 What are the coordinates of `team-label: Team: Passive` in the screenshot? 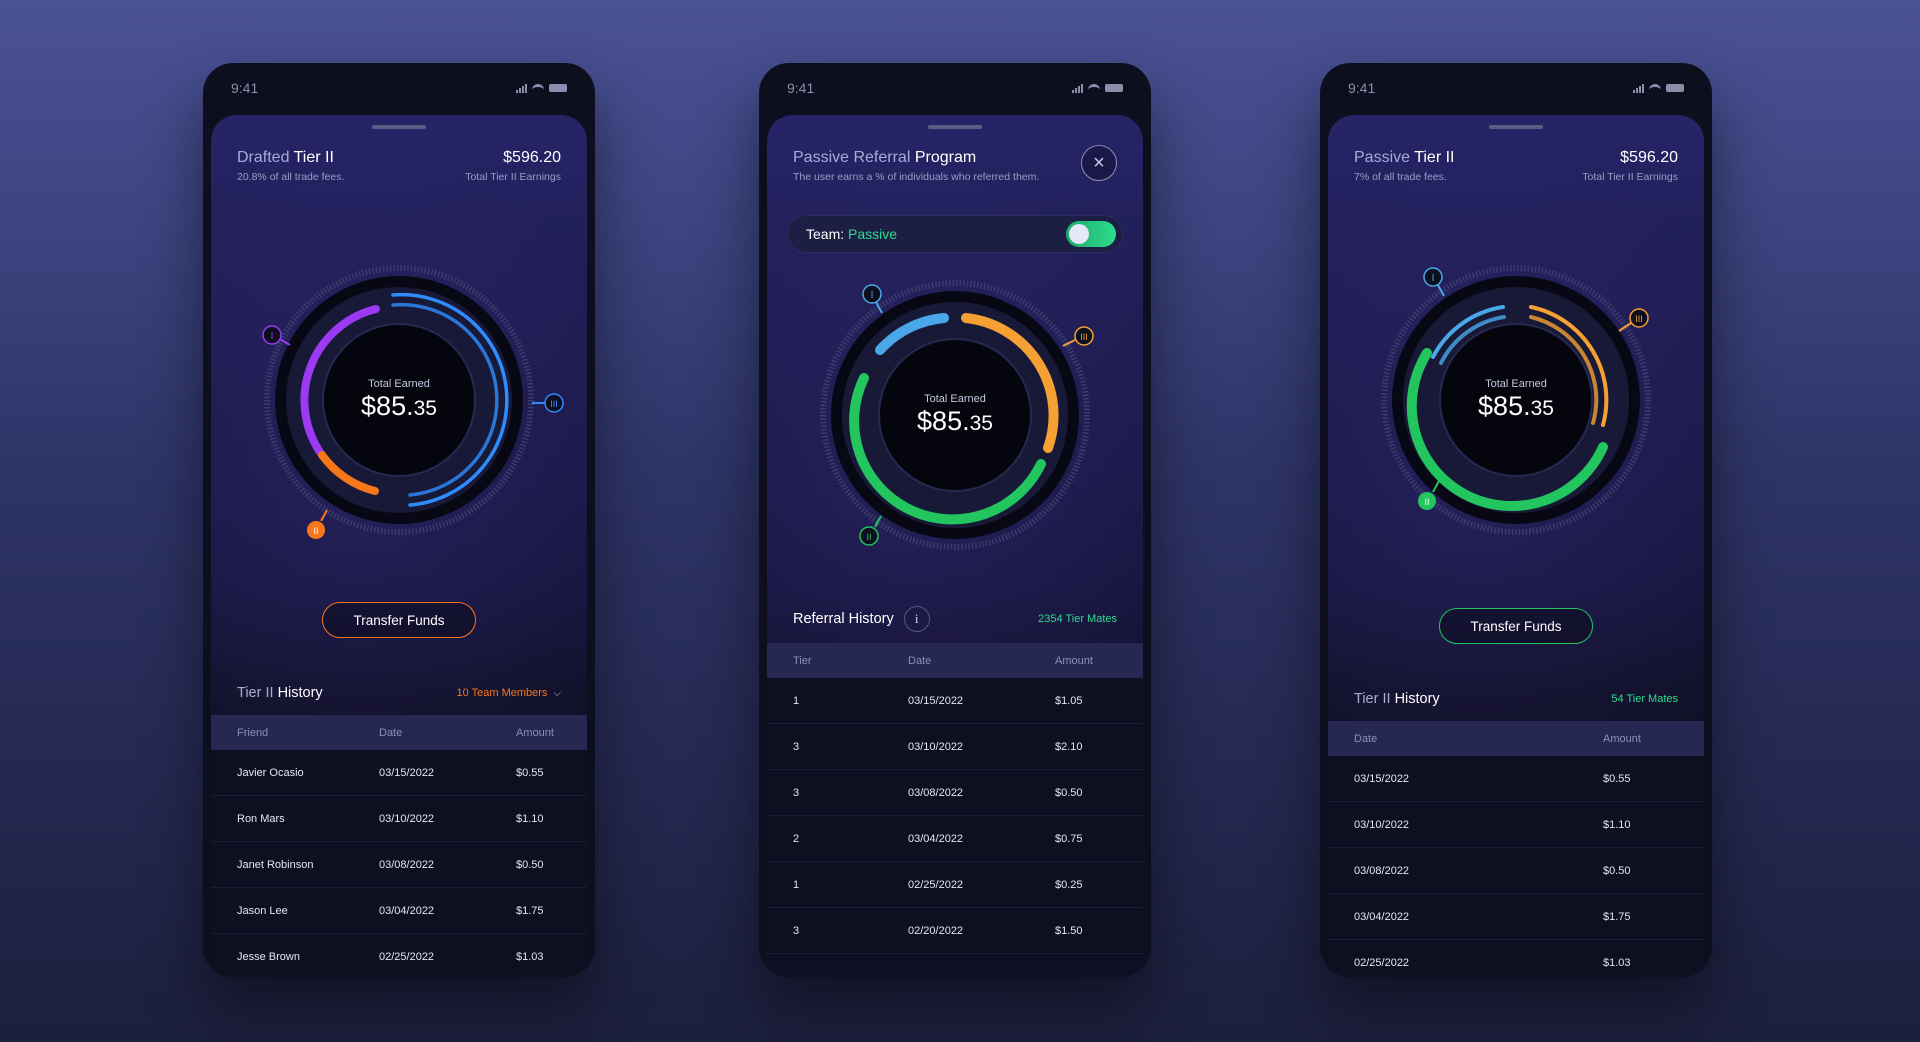 It's located at (851, 234).